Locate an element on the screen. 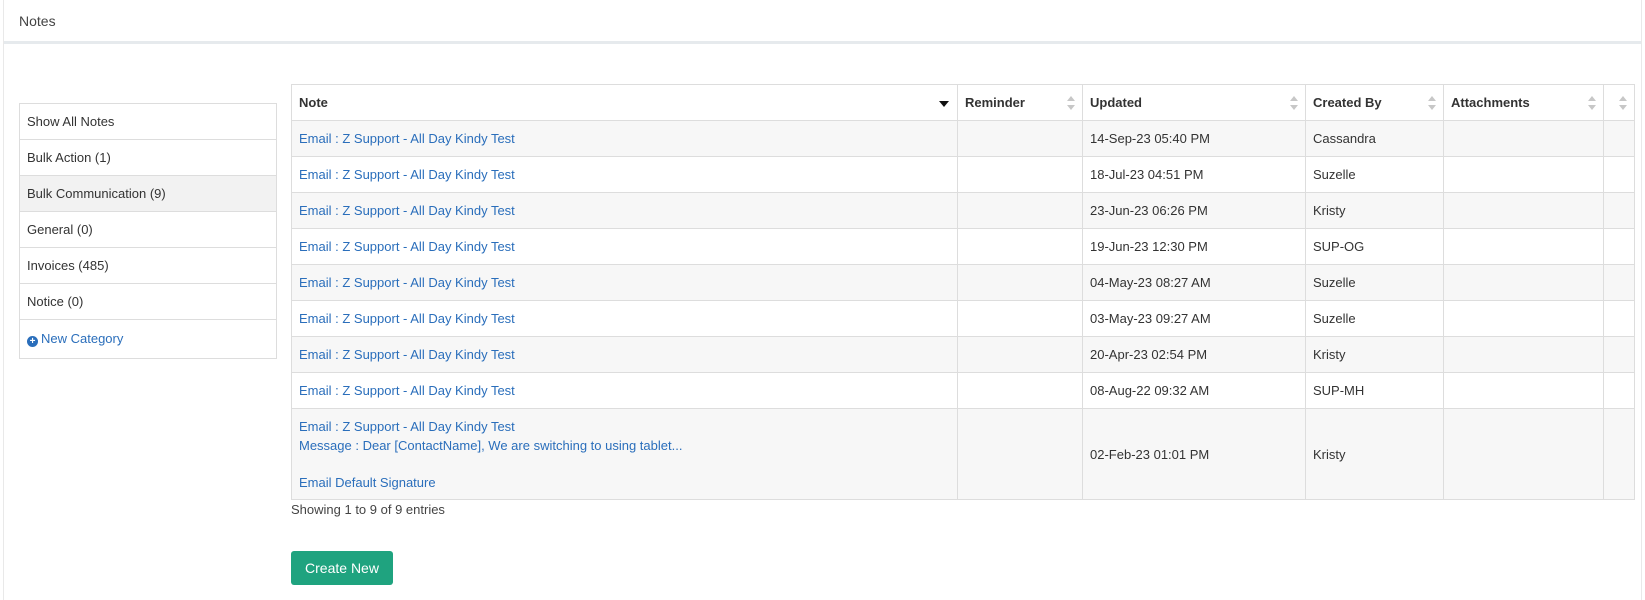 This screenshot has width=1645, height=600. new-category-link: + New Category is located at coordinates (148, 339).